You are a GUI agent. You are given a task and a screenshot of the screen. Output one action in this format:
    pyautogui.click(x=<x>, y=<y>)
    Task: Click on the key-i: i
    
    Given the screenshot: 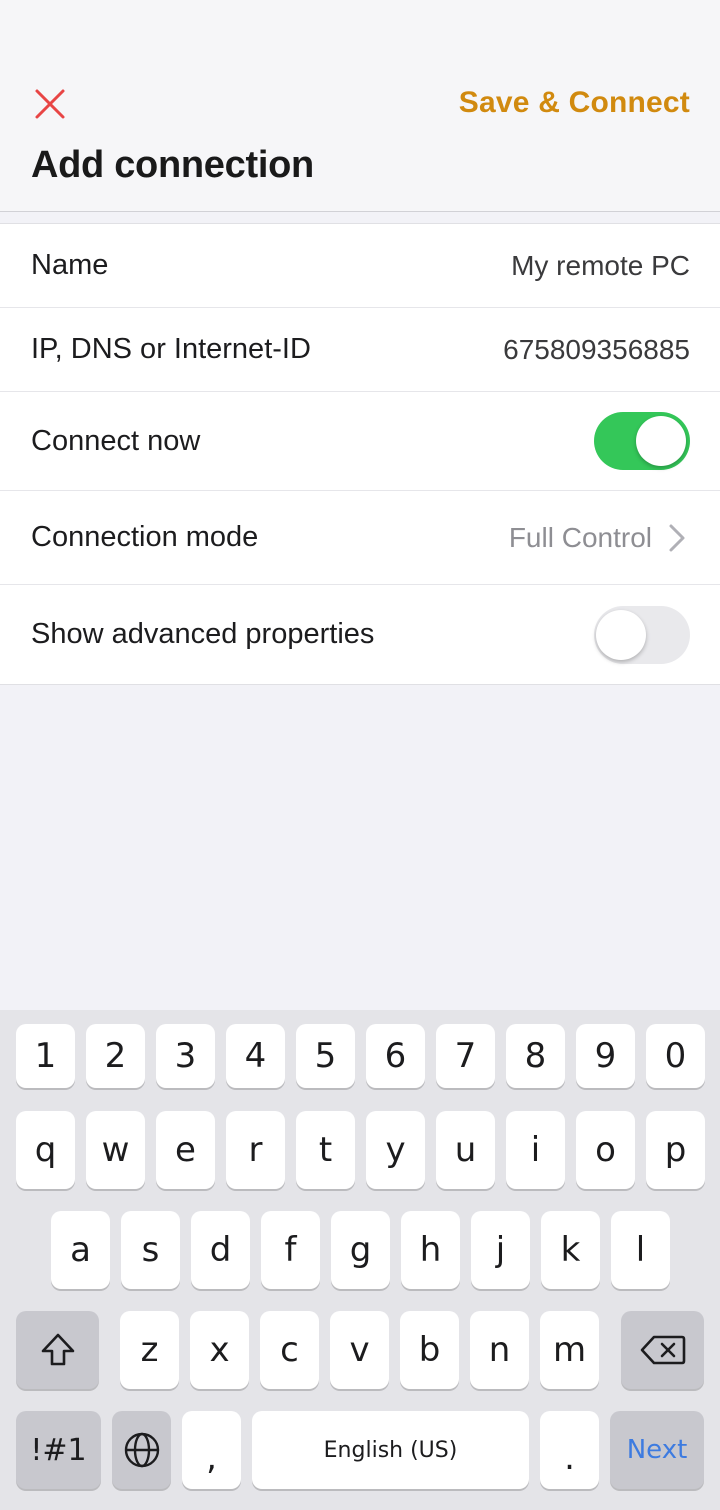 What is the action you would take?
    pyautogui.click(x=535, y=1150)
    